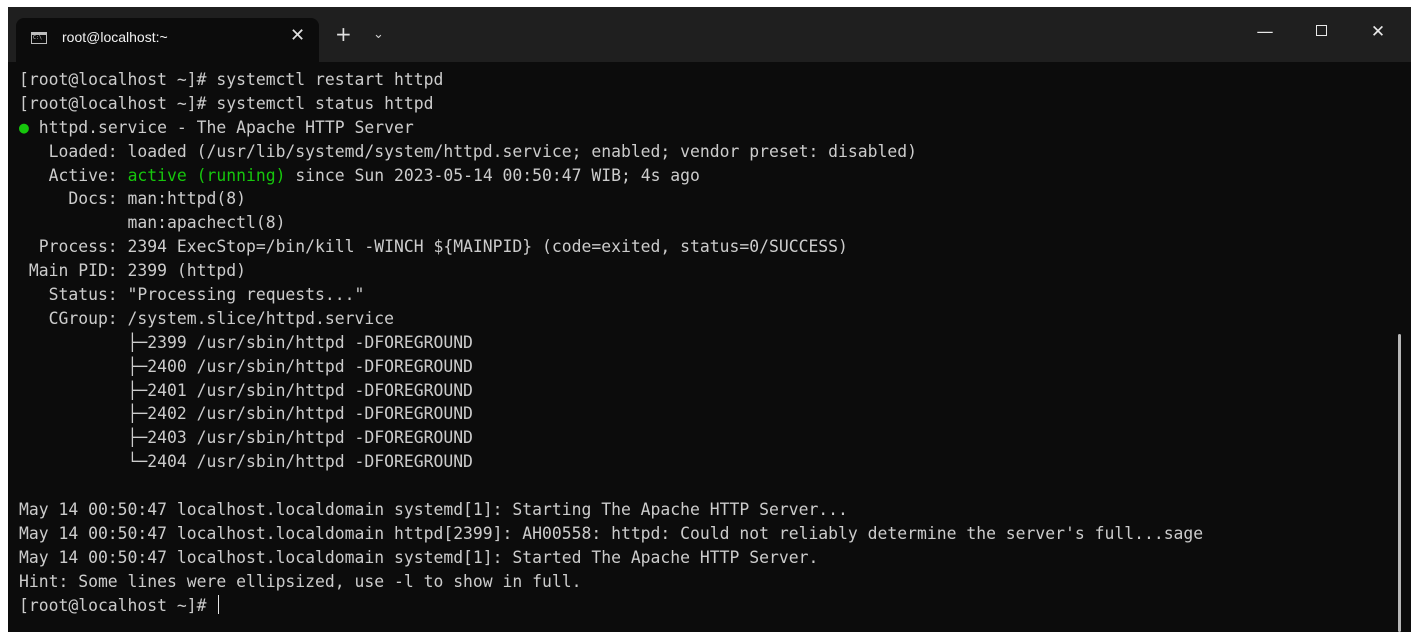  I want to click on close-tab-icon: ✕, so click(297, 36).